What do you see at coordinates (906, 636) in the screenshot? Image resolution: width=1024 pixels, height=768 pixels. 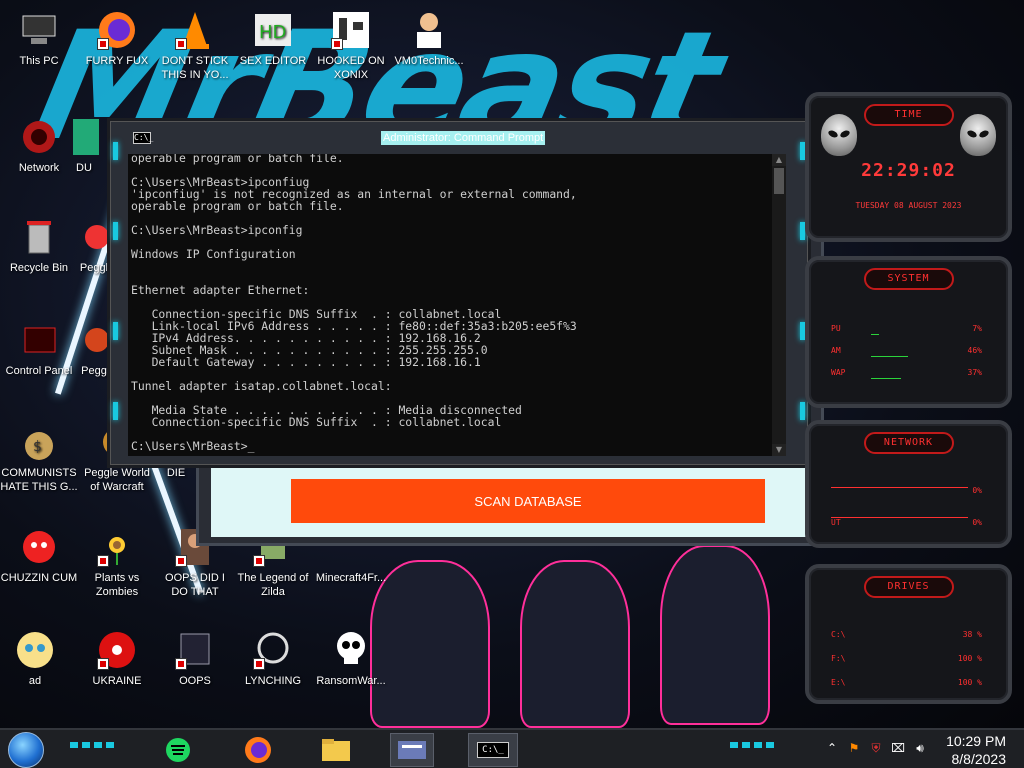 I see `drive-row: C:\ 38 %` at bounding box center [906, 636].